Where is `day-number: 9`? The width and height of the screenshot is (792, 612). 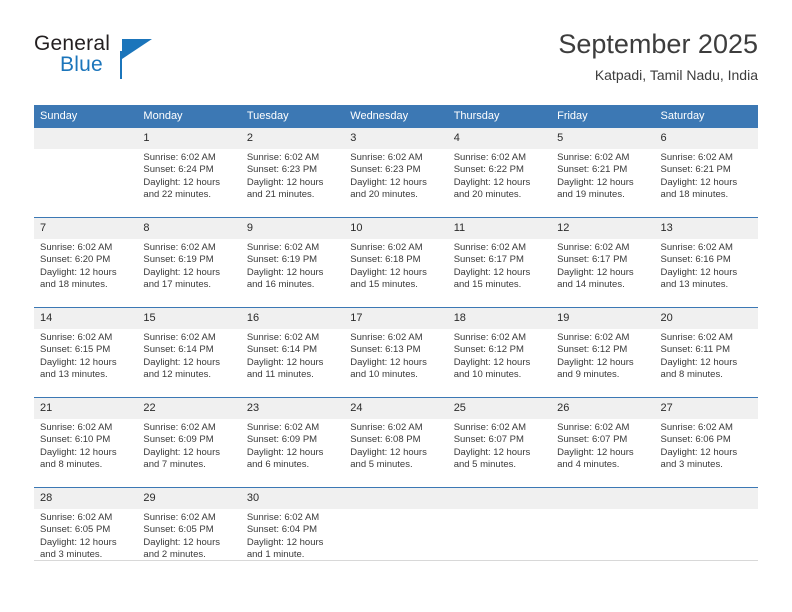
day-number: 9 is located at coordinates (292, 228).